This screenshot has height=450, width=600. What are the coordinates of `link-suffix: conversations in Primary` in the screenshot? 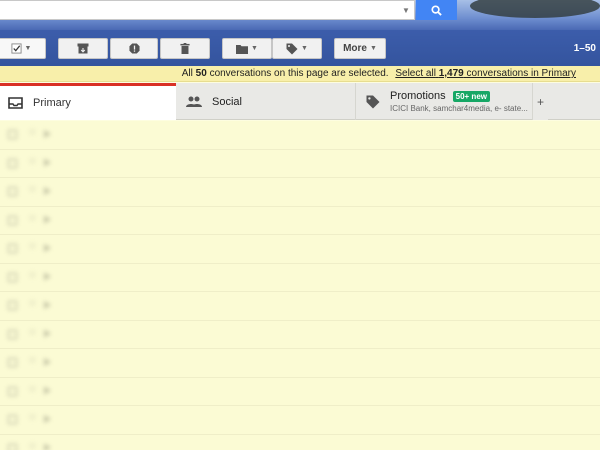 It's located at (521, 73).